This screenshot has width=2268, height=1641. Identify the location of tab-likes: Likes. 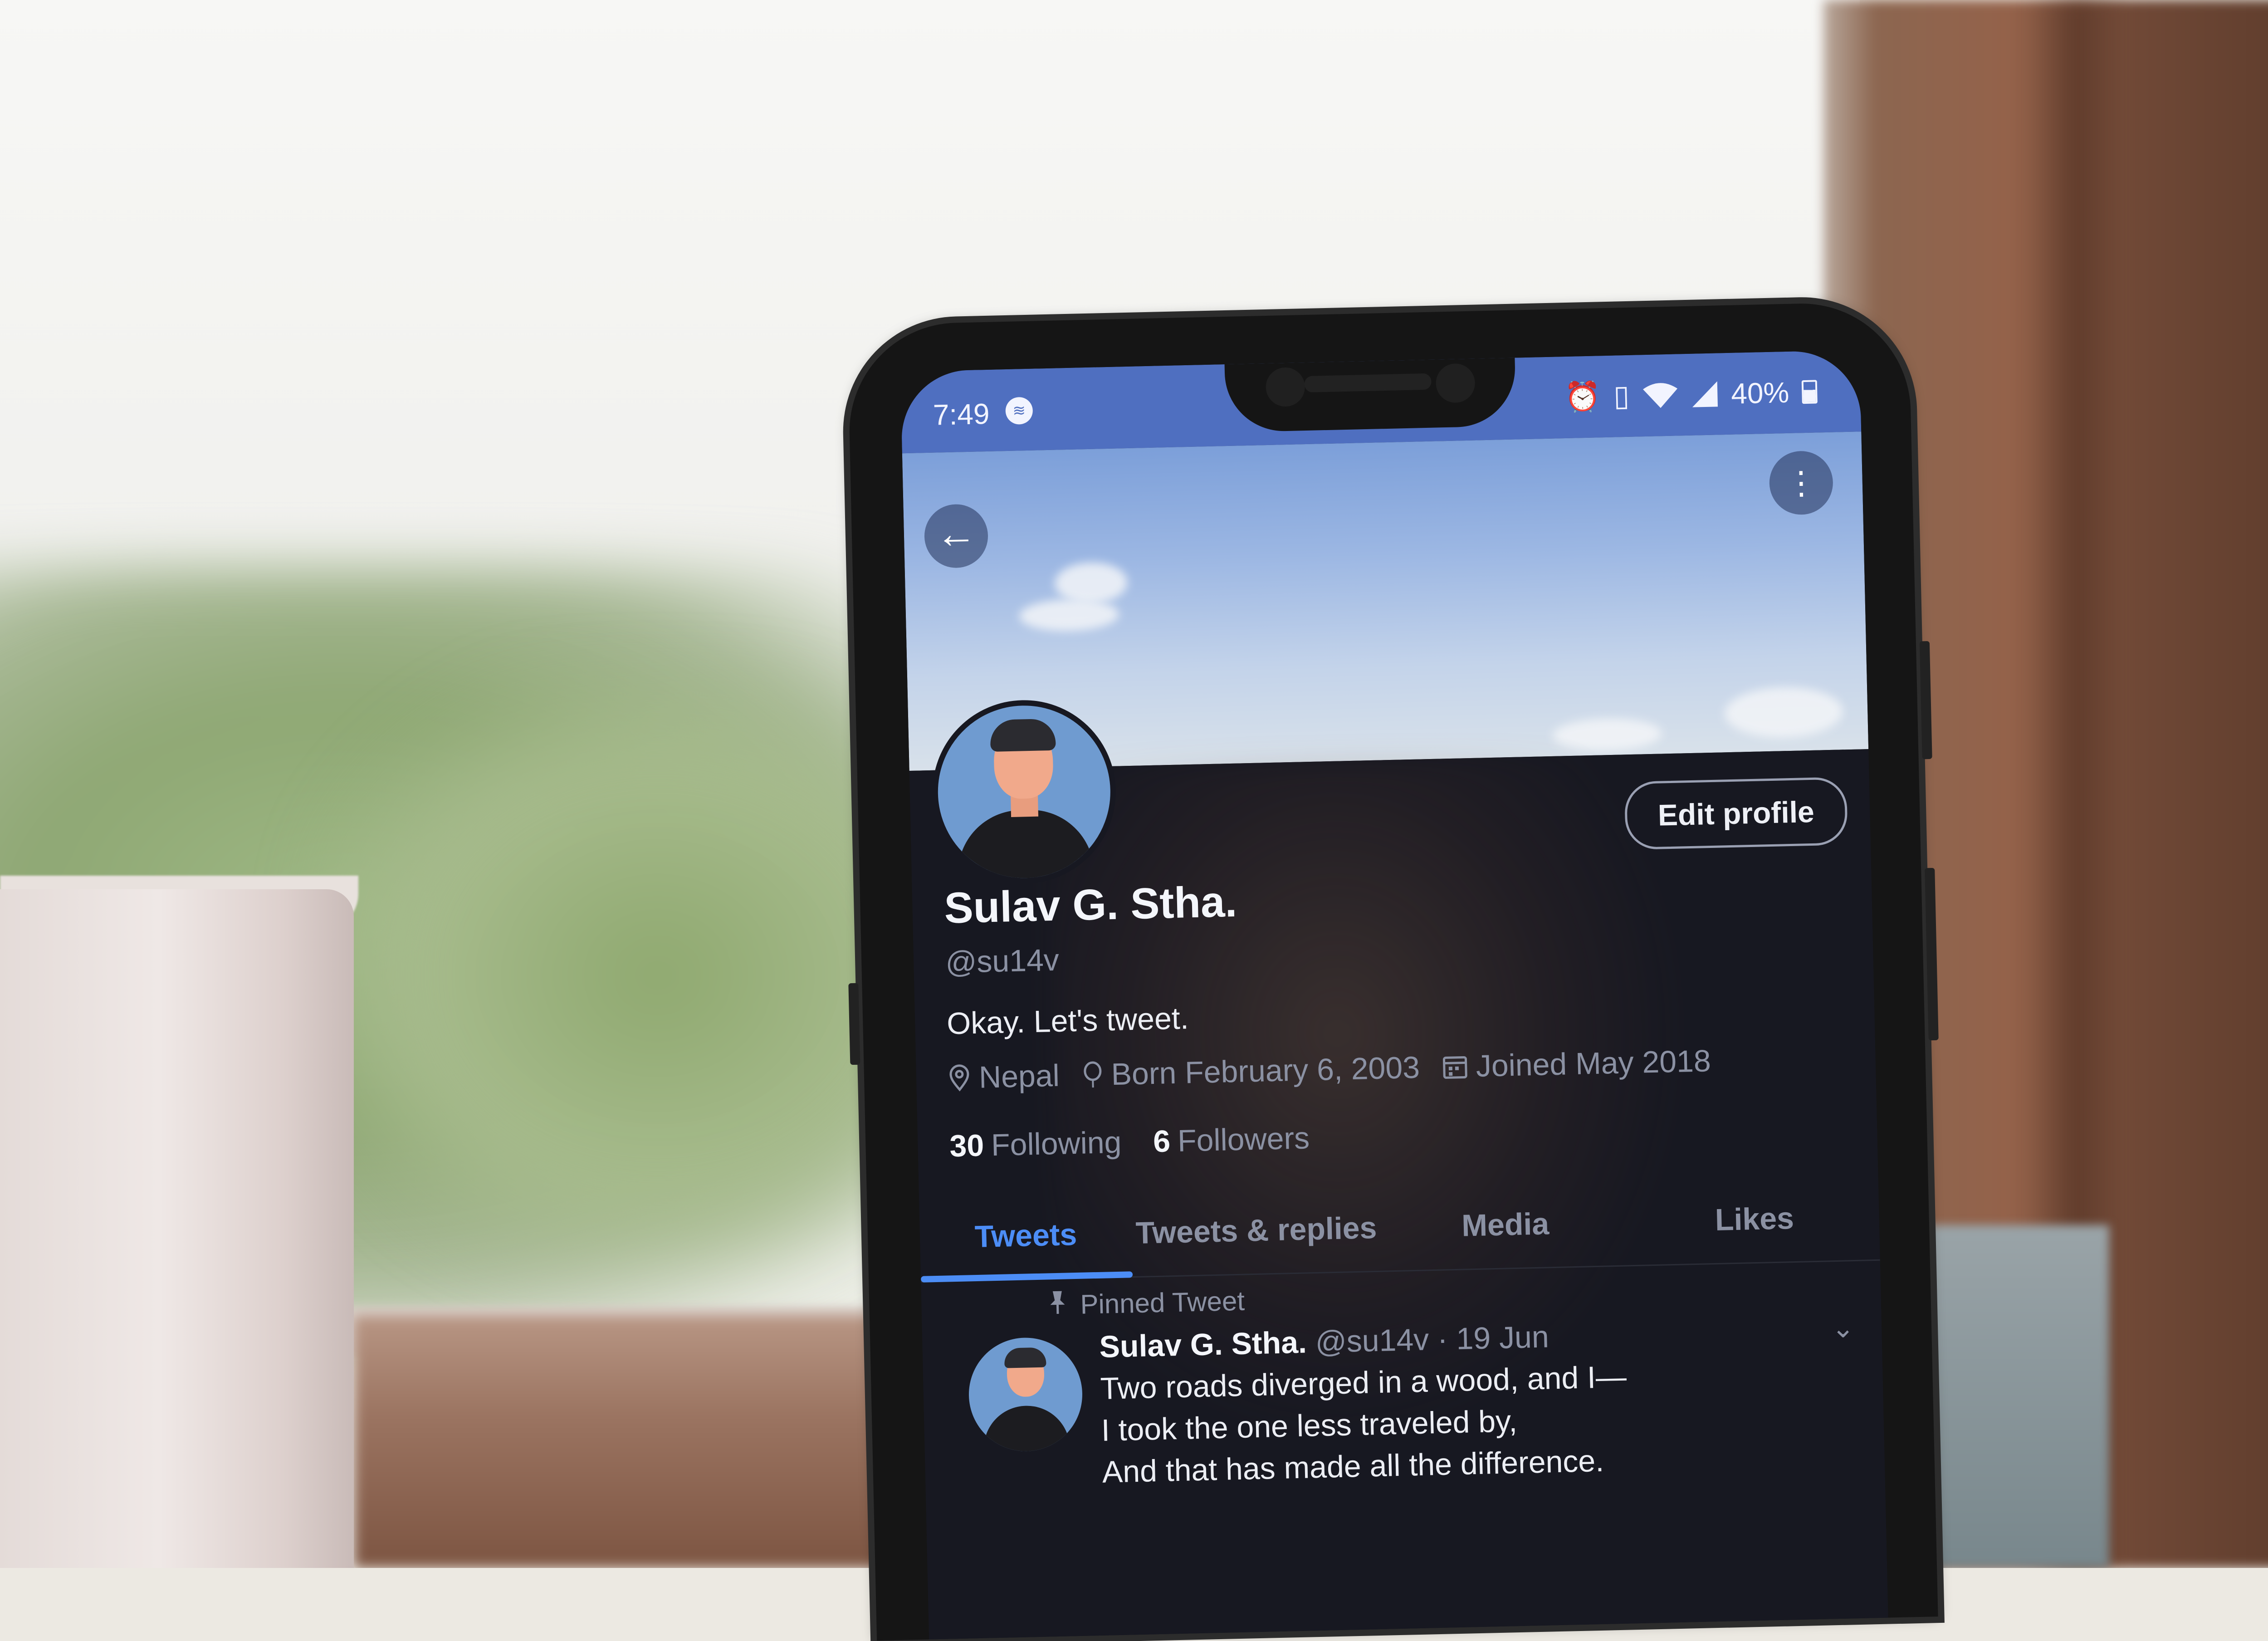
(1755, 1221).